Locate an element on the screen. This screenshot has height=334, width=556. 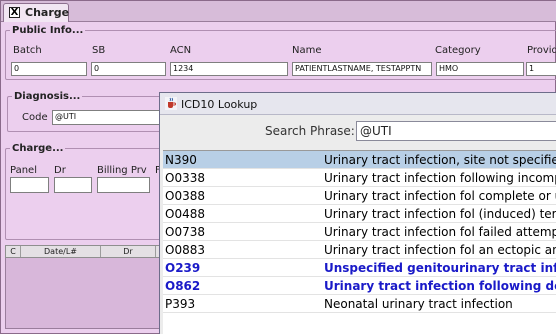
tab-strip: X Charge is located at coordinates (278, 11).